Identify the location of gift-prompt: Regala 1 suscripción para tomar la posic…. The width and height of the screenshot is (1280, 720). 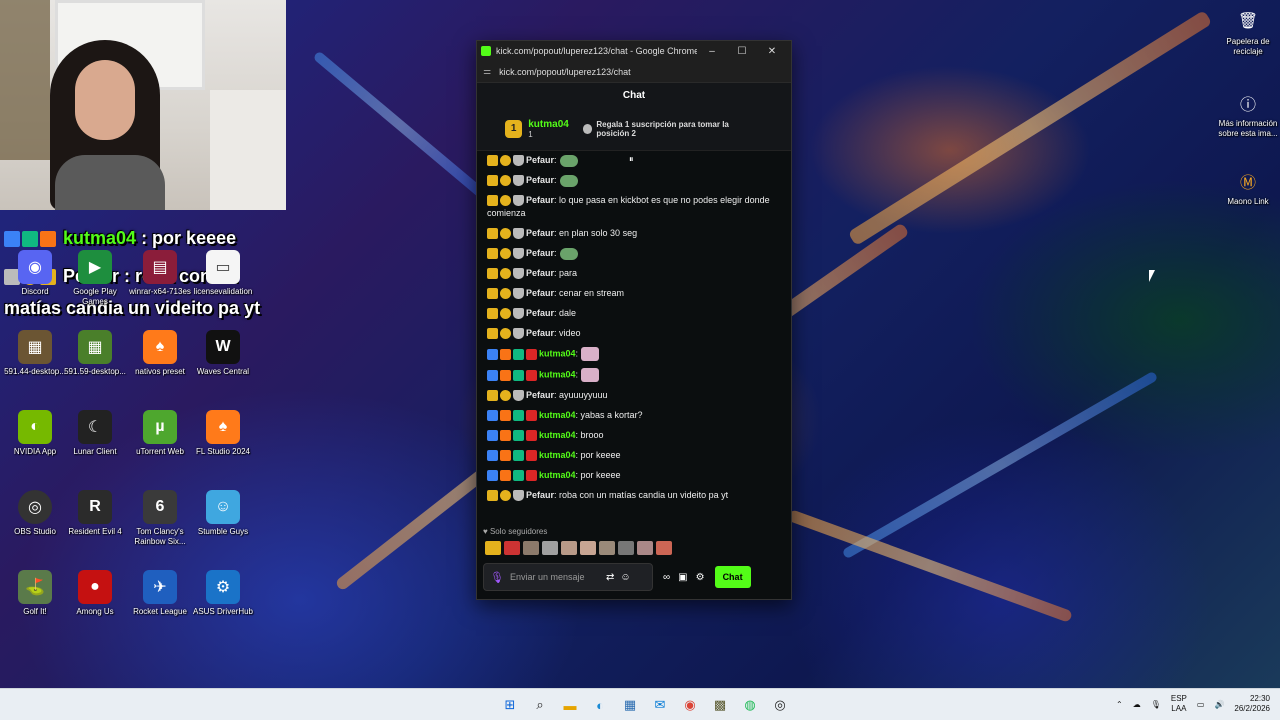
(672, 129).